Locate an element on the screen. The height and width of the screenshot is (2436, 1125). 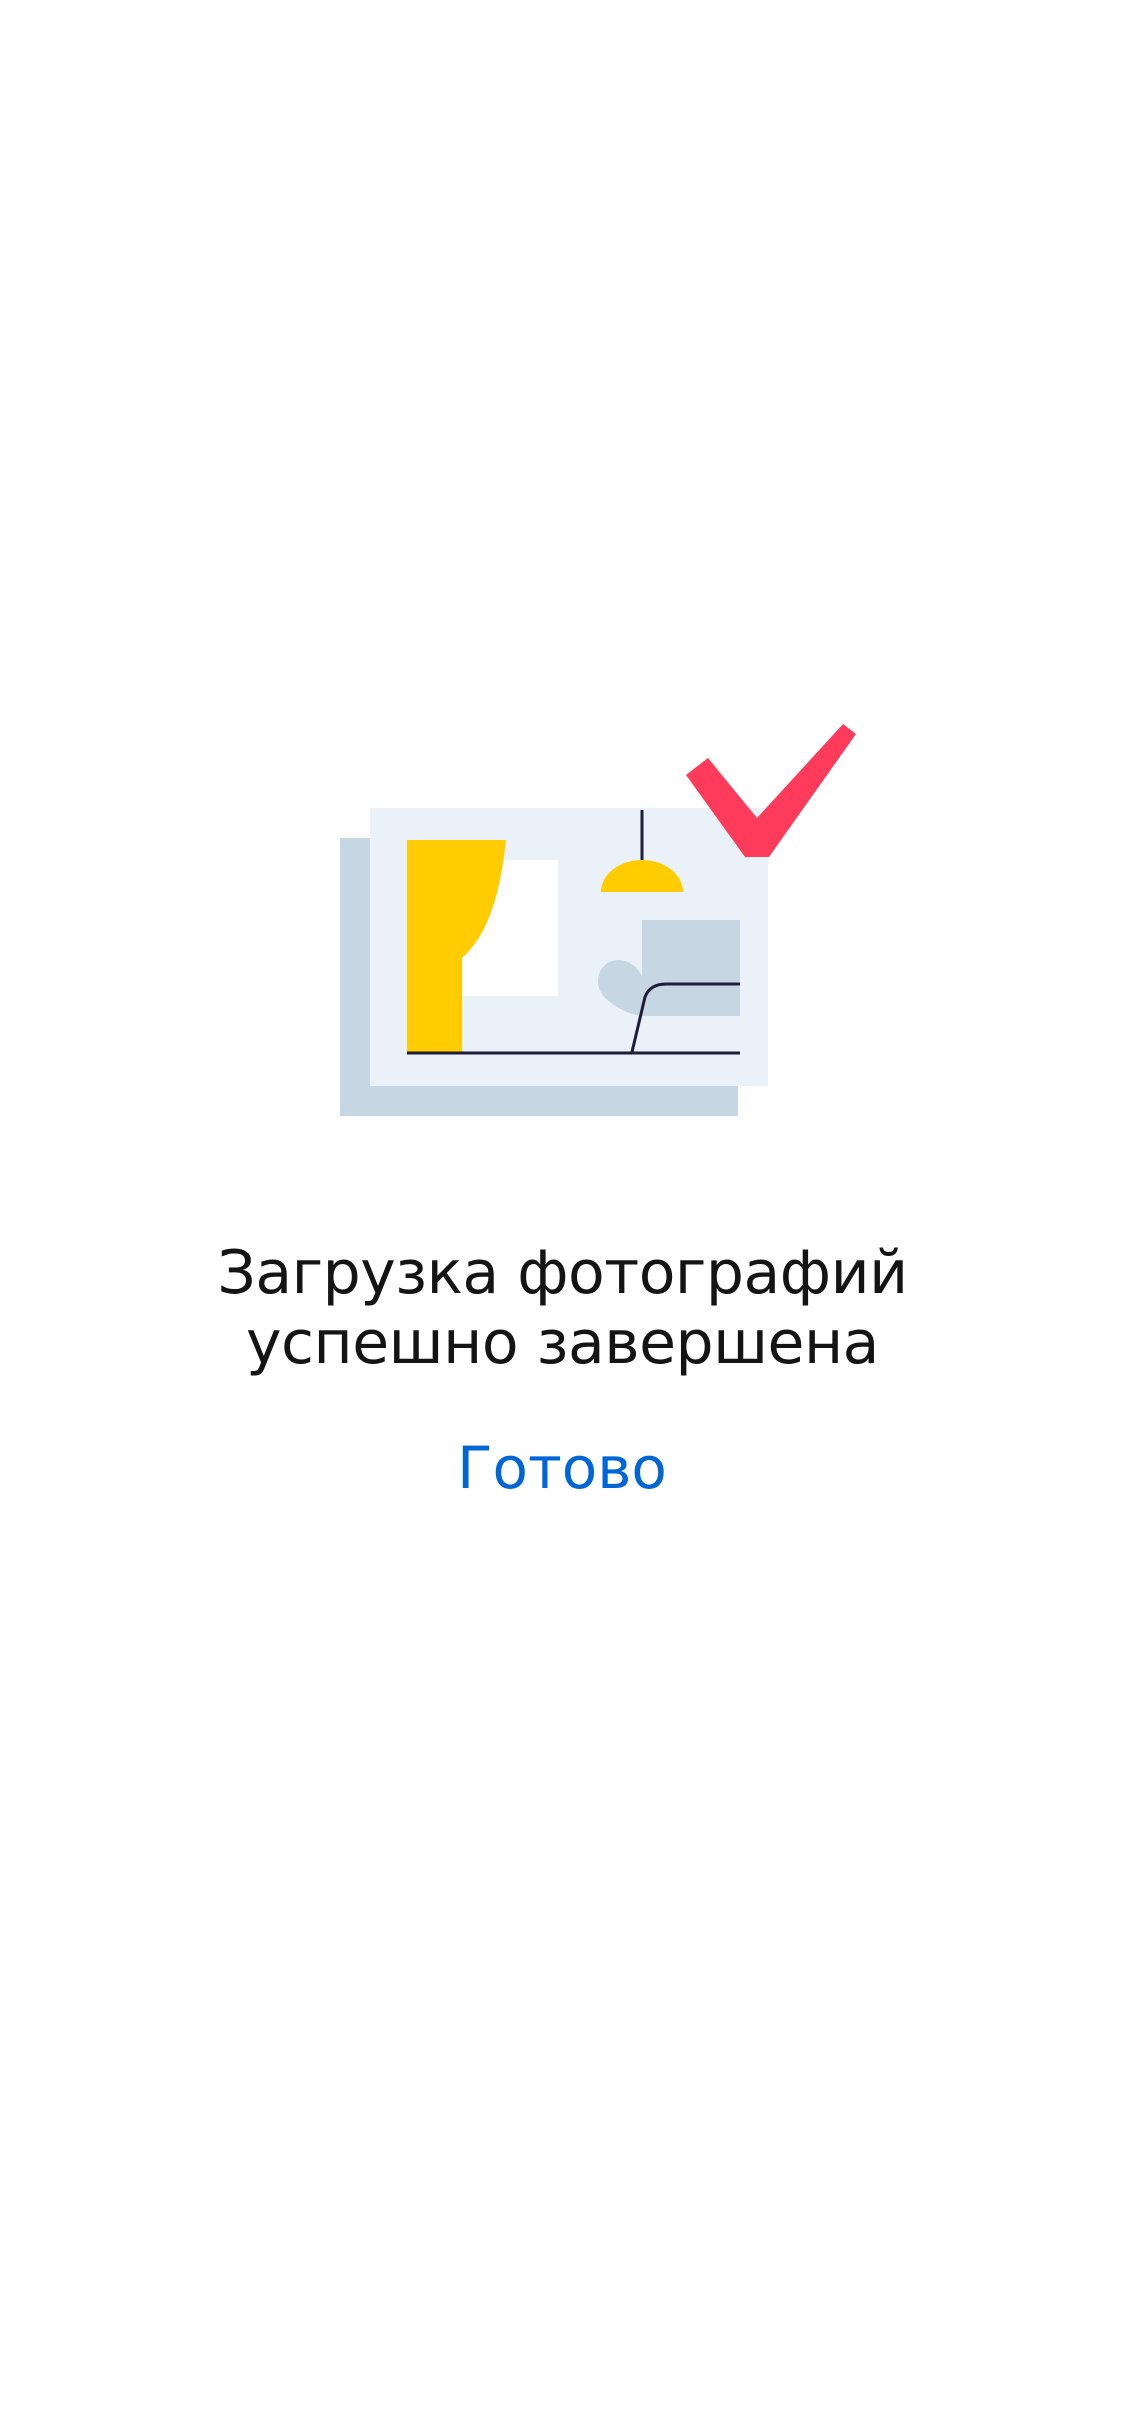
message-line-2: успешно завершена is located at coordinates (562, 1343).